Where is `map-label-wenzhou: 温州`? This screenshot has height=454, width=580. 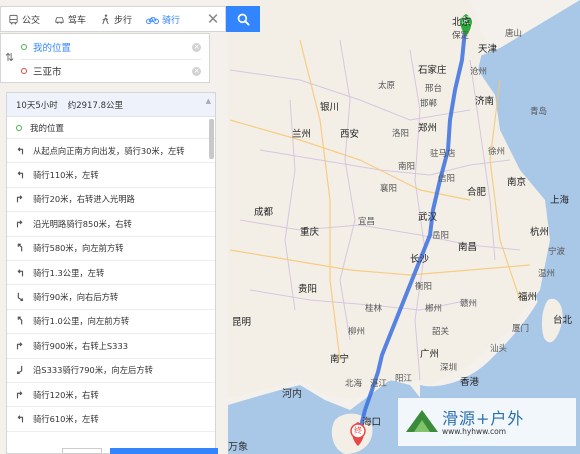
map-label-wenzhou: 温州 is located at coordinates (546, 274).